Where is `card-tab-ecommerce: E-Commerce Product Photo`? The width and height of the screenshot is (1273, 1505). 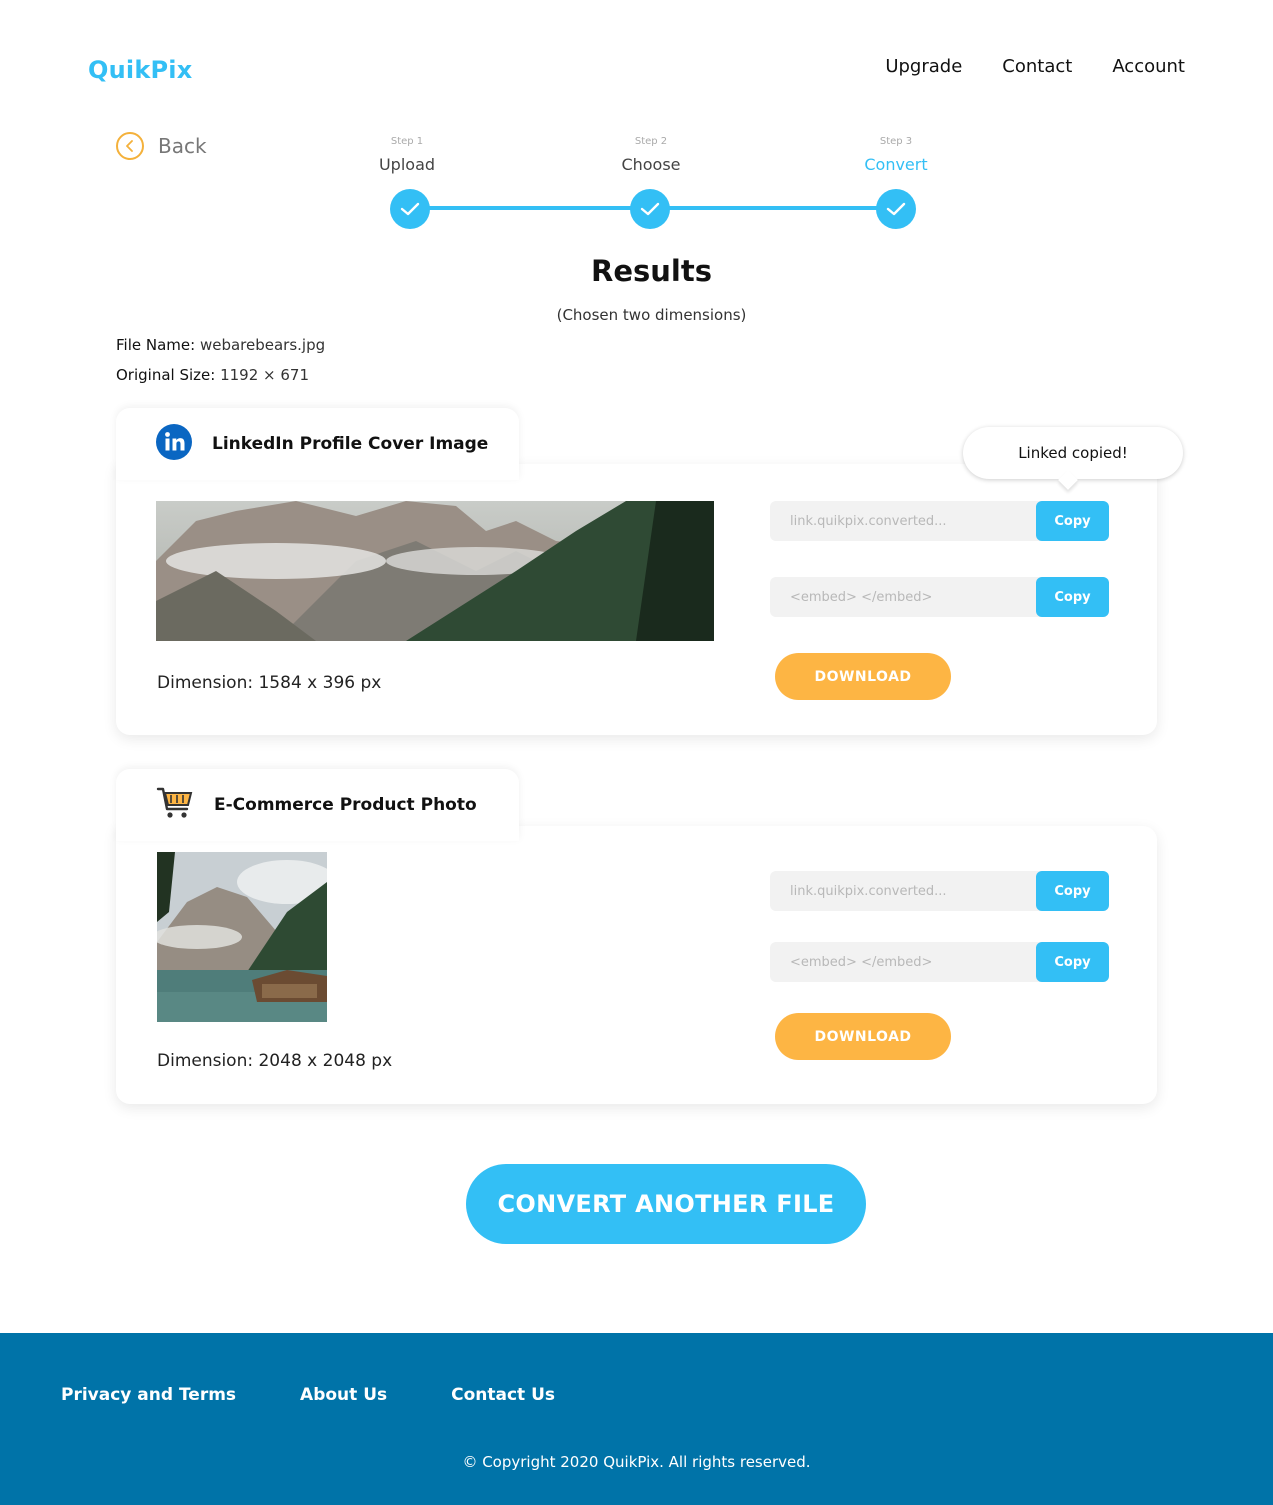 card-tab-ecommerce: E-Commerce Product Photo is located at coordinates (317, 805).